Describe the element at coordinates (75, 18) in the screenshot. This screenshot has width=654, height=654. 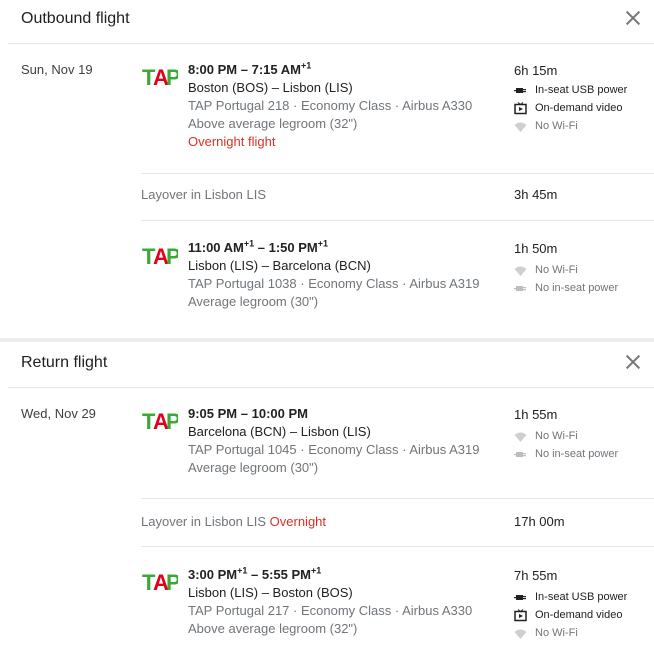
I see `outbound-title: Outbound flight` at that location.